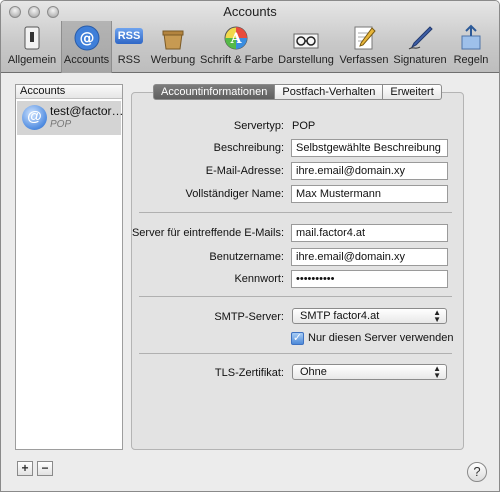 This screenshot has width=500, height=492. I want to click on add-account-button: +, so click(25, 468).